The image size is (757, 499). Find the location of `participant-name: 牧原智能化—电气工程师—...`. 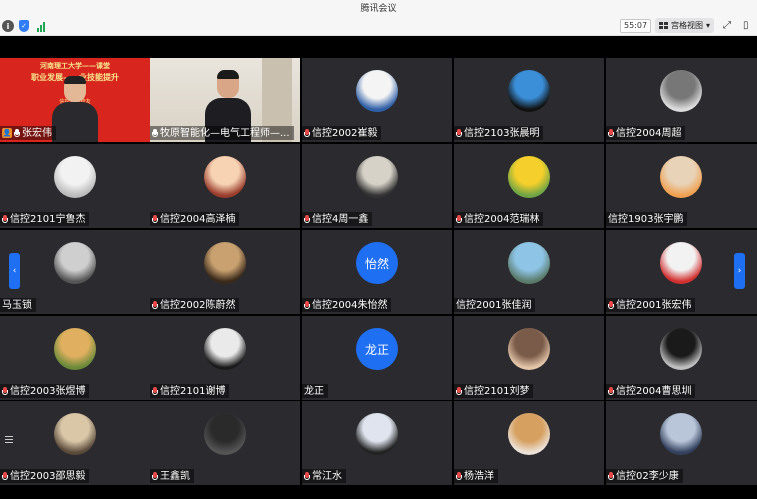

participant-name: 牧原智能化—电气工程师—... is located at coordinates (225, 133).